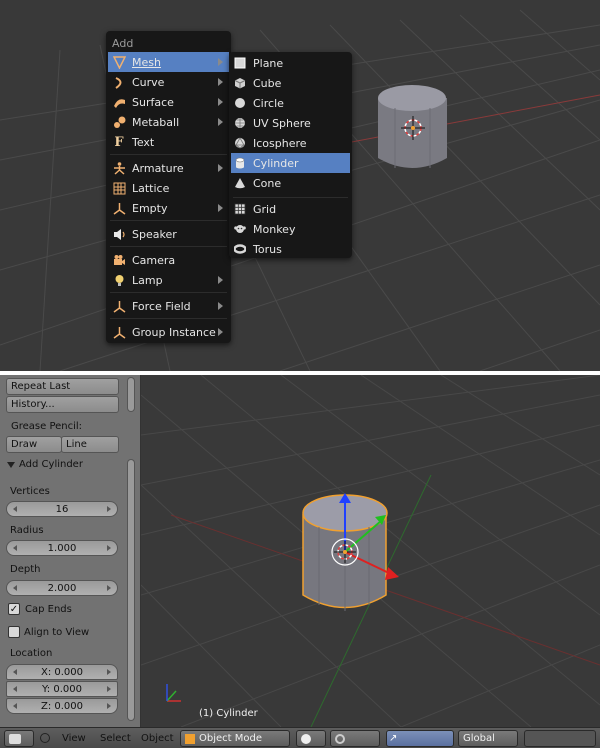 The height and width of the screenshot is (748, 600). What do you see at coordinates (27, 530) in the screenshot?
I see `radius-label: Radius` at bounding box center [27, 530].